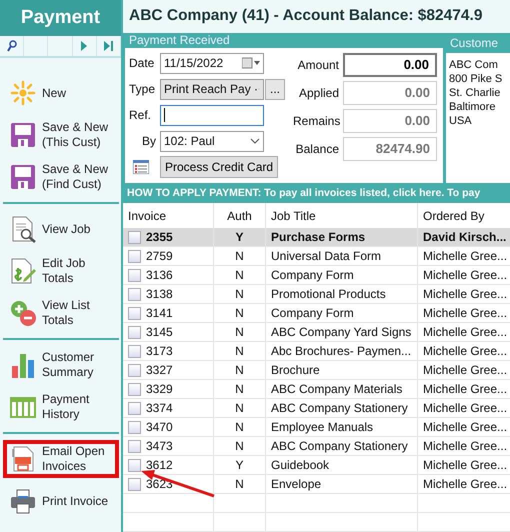 This screenshot has height=532, width=510. Describe the element at coordinates (61, 229) in the screenshot. I see `sidebar-item: View Job` at that location.